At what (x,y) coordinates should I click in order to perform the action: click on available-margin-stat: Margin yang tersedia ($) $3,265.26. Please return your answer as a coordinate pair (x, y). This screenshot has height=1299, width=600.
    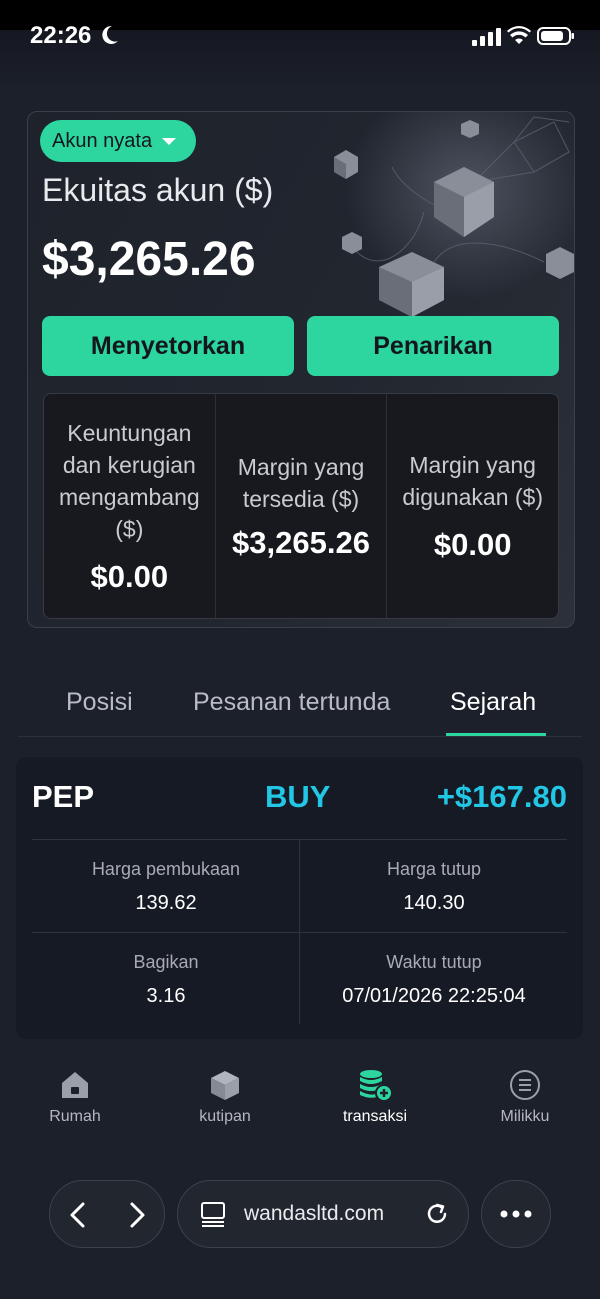
    Looking at the image, I should click on (302, 506).